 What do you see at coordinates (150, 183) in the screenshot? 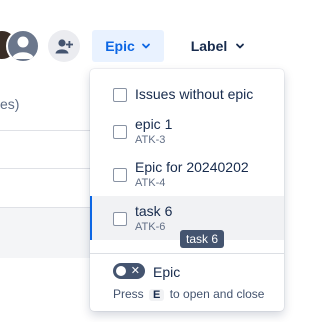
I see `option-key: ATK-4` at bounding box center [150, 183].